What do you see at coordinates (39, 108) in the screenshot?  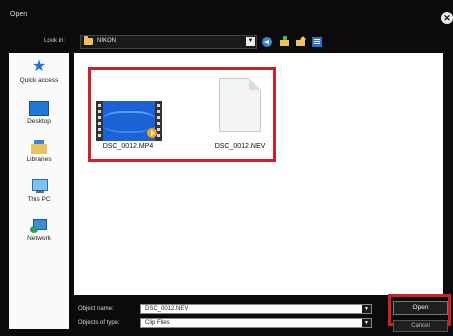 I see `desktop-icon` at bounding box center [39, 108].